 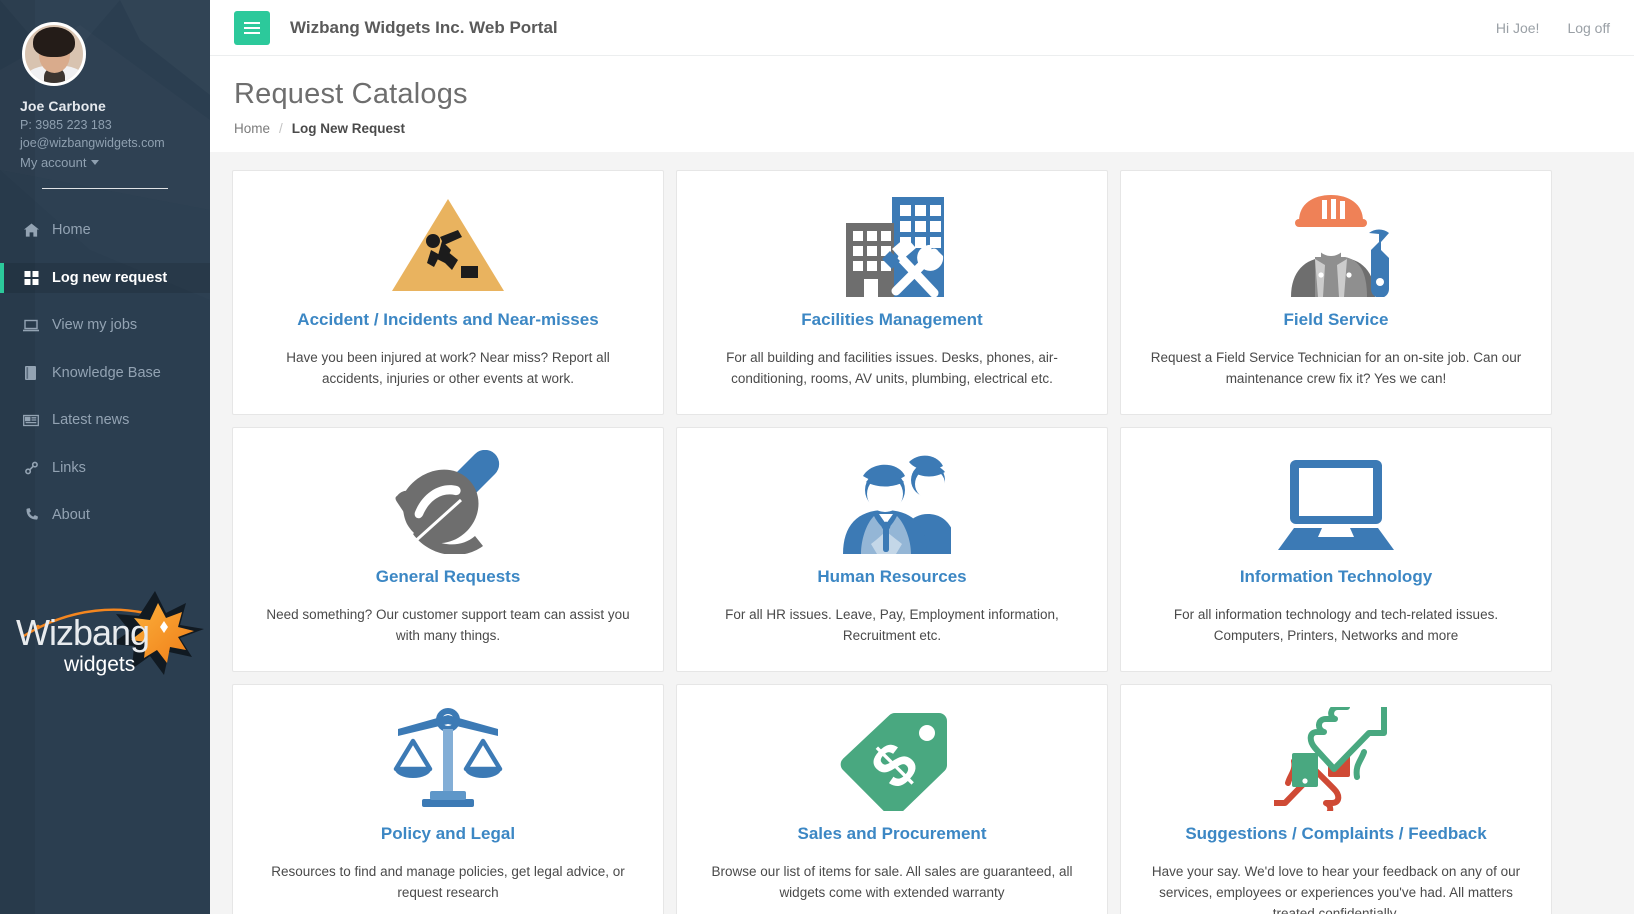 I want to click on svg-text: widgets, so click(x=99, y=664).